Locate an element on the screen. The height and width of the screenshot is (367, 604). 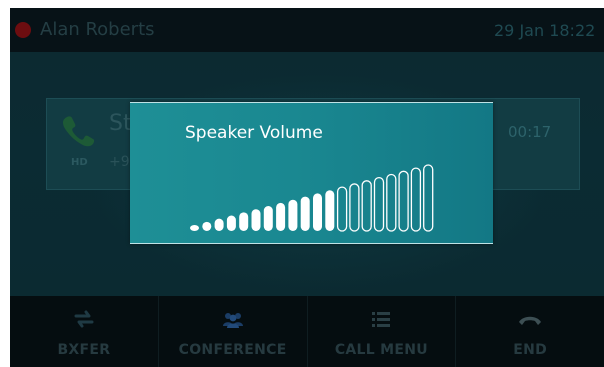
end-softkey: END is located at coordinates (529, 331).